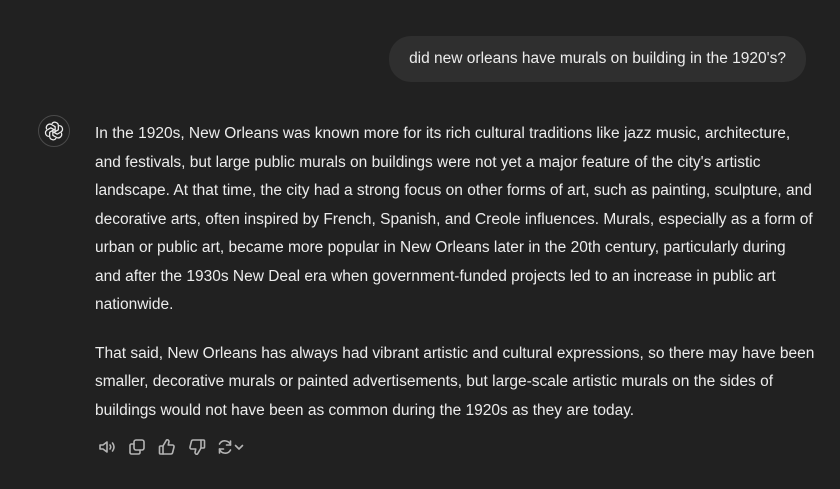  I want to click on message-actions-toolbar, so click(170, 447).